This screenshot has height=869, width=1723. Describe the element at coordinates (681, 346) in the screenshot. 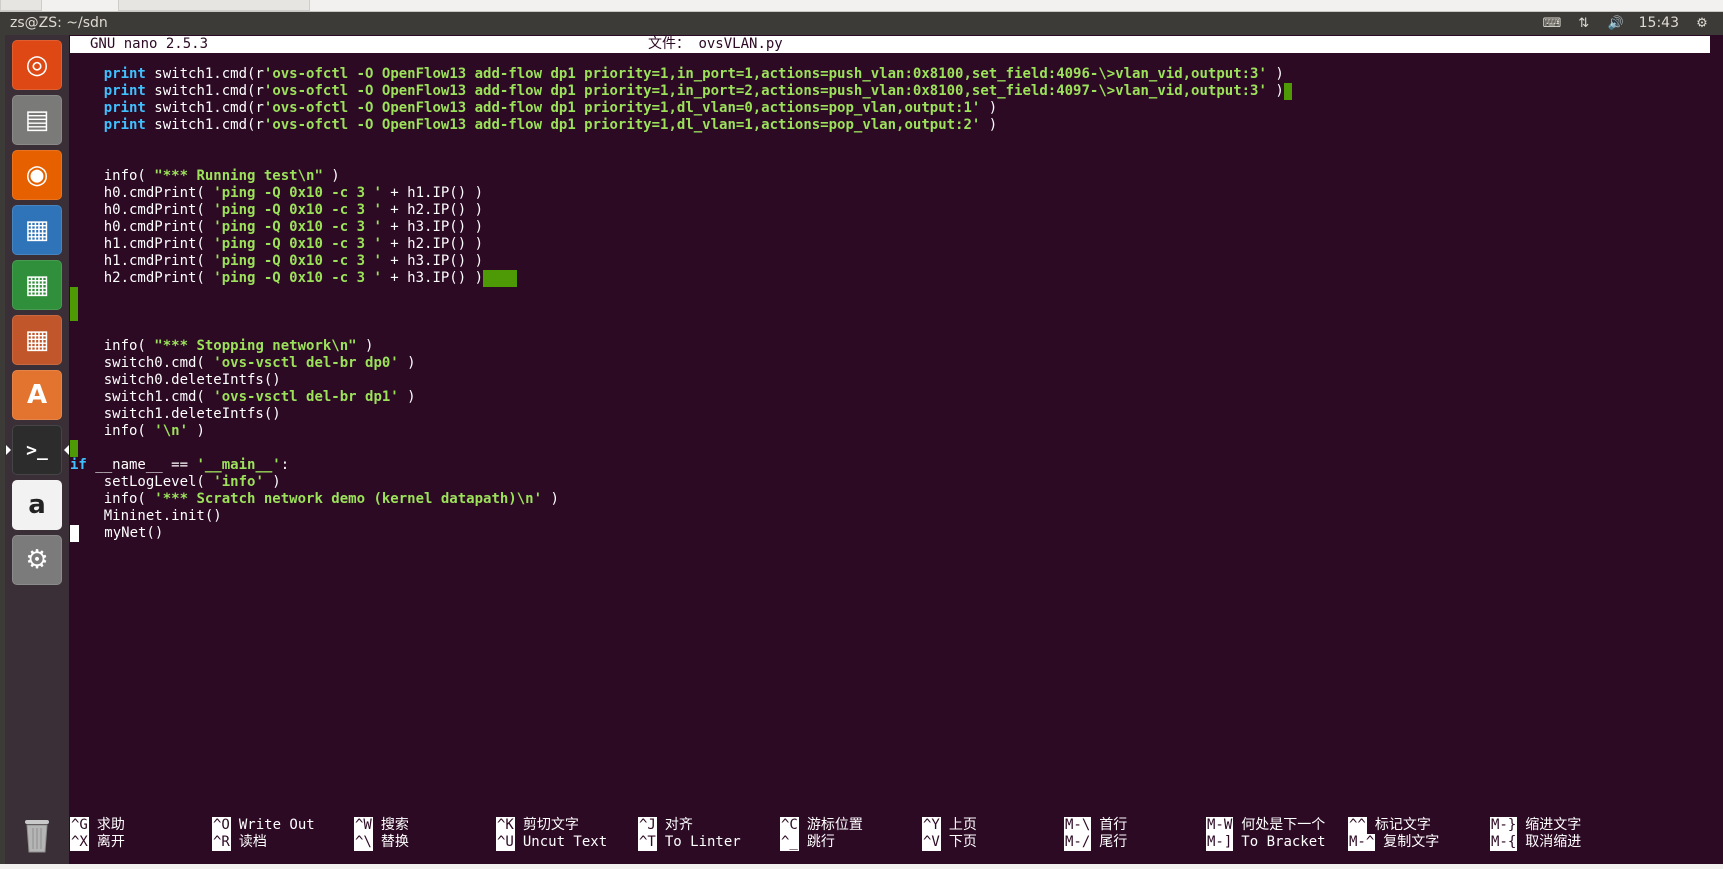

I see `code-line: info( "*** Stopping network\n" )` at that location.